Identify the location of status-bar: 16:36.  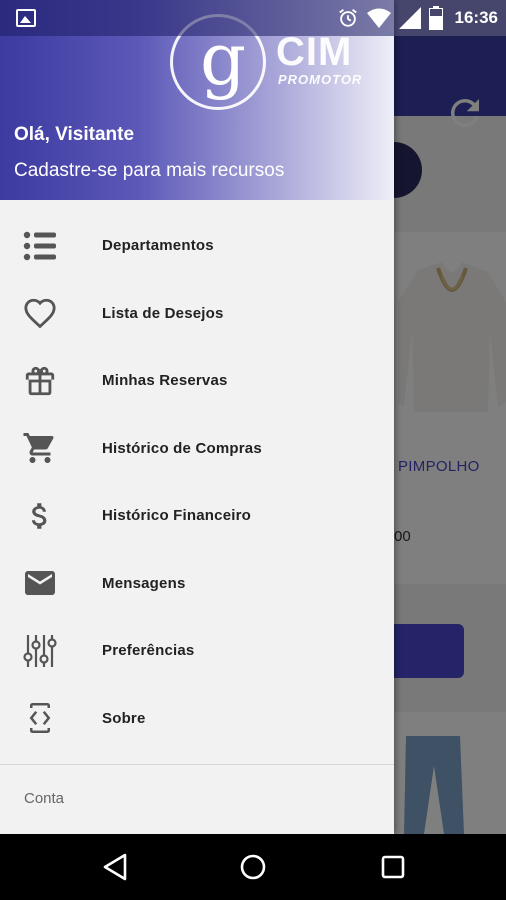
(253, 18).